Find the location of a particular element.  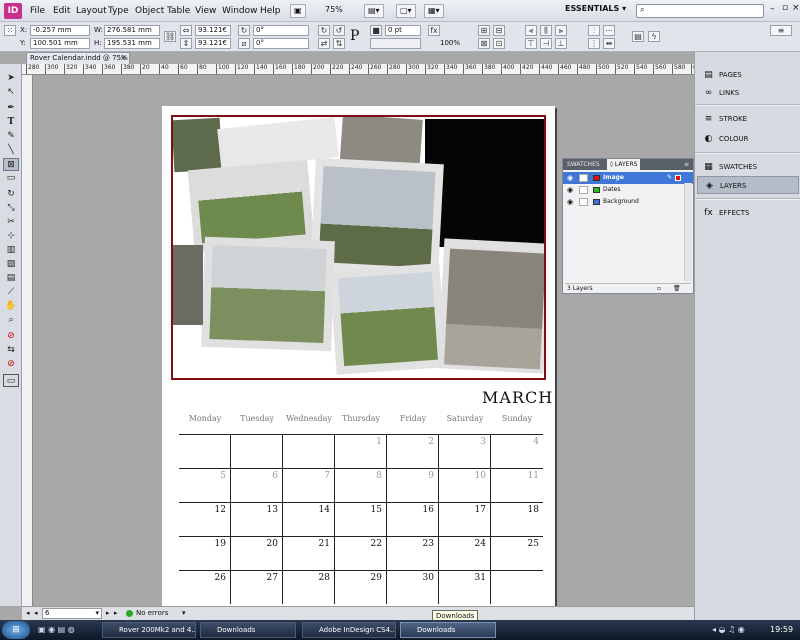

rotate-ccw-icon: ↺ is located at coordinates (339, 30).